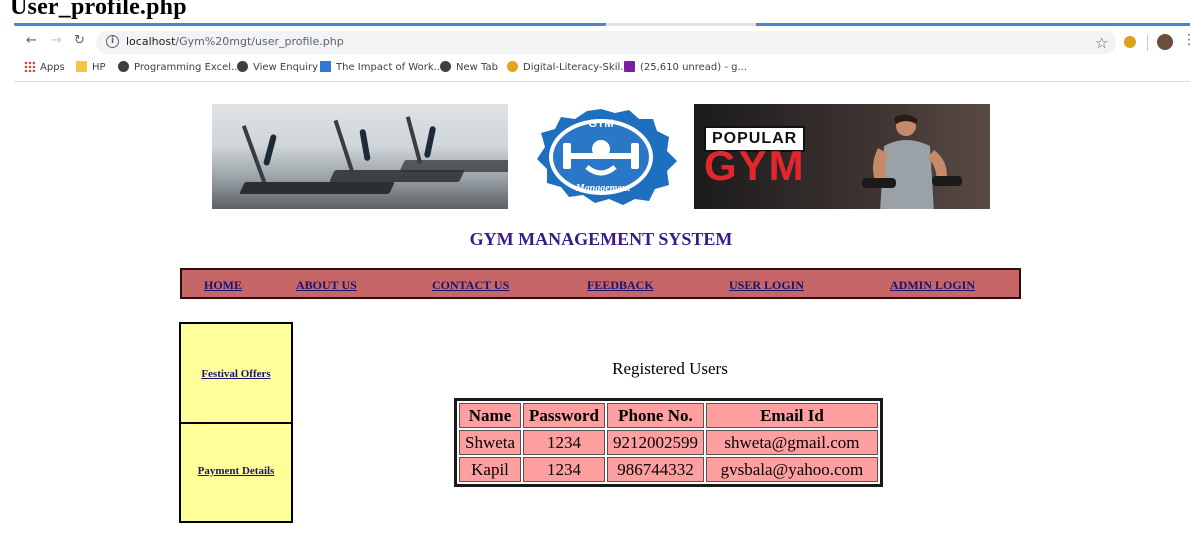  Describe the element at coordinates (655, 442) in the screenshot. I see `cell-phone: 9212002599` at that location.